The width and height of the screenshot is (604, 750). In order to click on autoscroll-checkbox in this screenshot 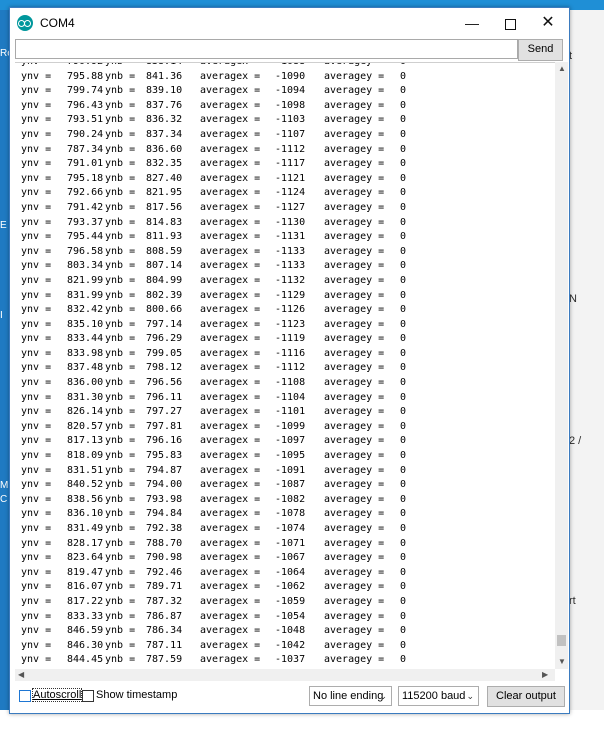, I will do `click(25, 696)`.